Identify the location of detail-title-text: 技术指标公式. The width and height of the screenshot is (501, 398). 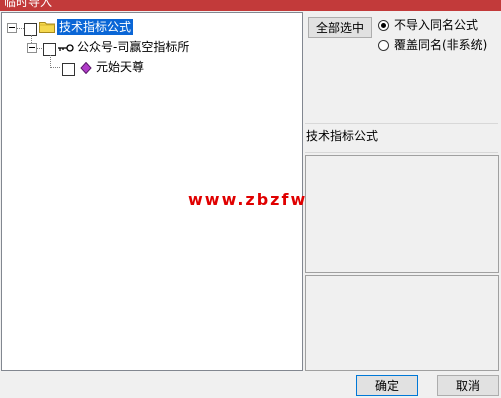
(342, 136).